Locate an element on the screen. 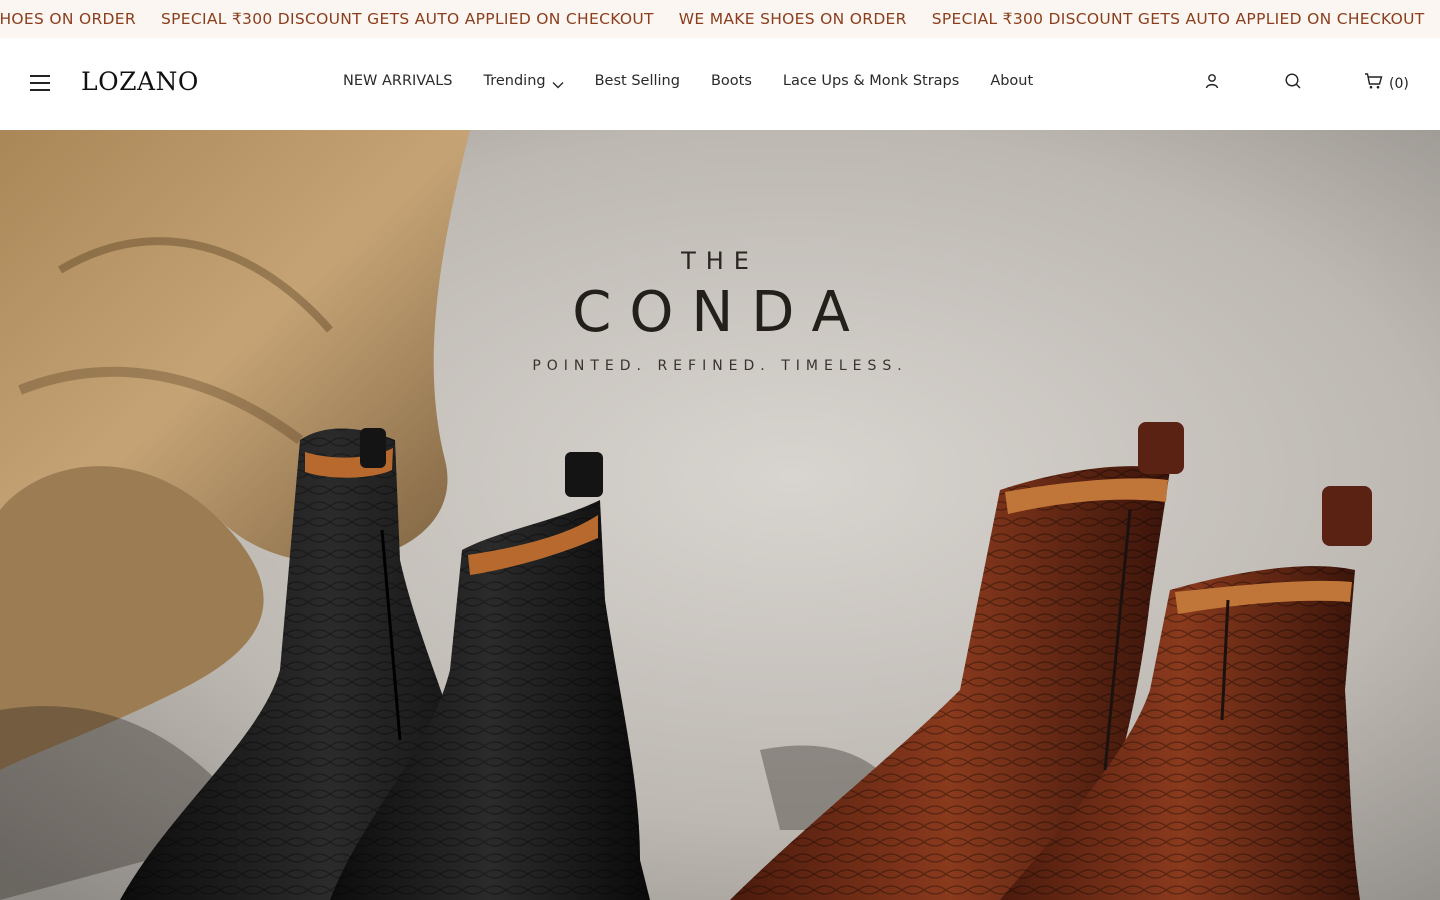 The height and width of the screenshot is (900, 1440). nav-label: Lace Ups & Monk Straps is located at coordinates (871, 81).